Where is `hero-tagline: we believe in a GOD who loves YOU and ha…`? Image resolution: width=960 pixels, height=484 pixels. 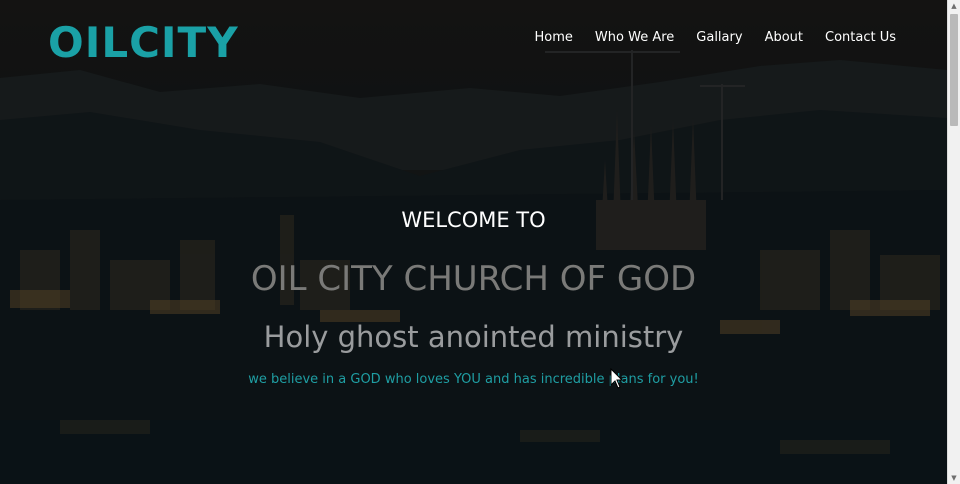 hero-tagline: we believe in a GOD who loves YOU and ha… is located at coordinates (473, 379).